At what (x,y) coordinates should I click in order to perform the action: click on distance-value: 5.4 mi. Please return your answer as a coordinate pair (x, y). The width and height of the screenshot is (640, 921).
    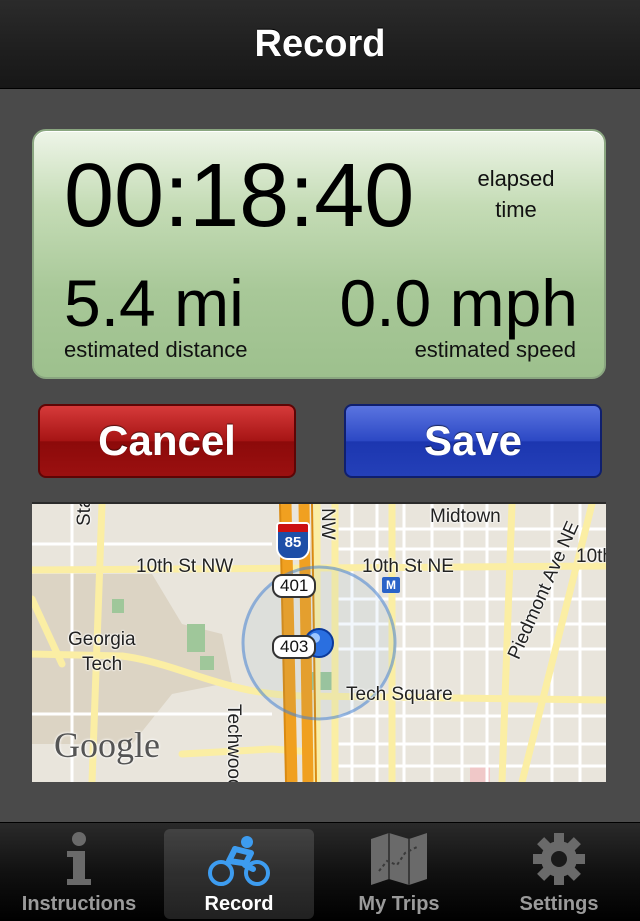
    Looking at the image, I should click on (154, 303).